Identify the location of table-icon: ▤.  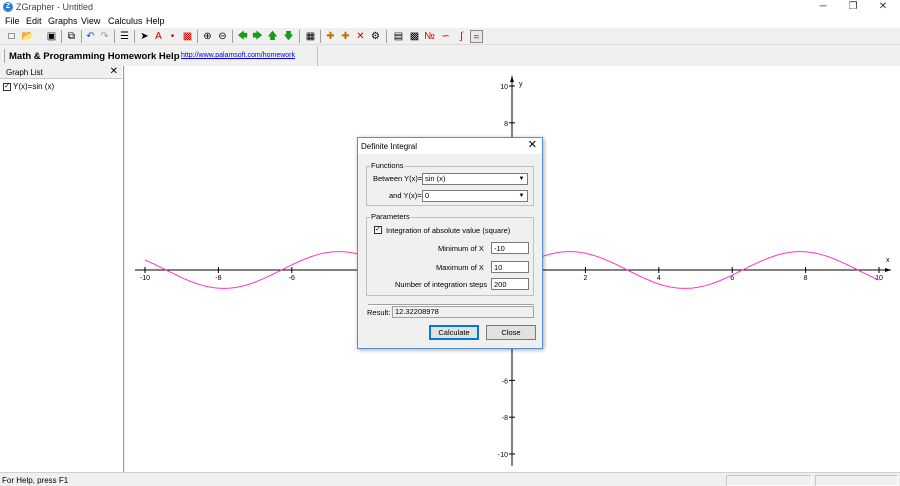
(398, 36).